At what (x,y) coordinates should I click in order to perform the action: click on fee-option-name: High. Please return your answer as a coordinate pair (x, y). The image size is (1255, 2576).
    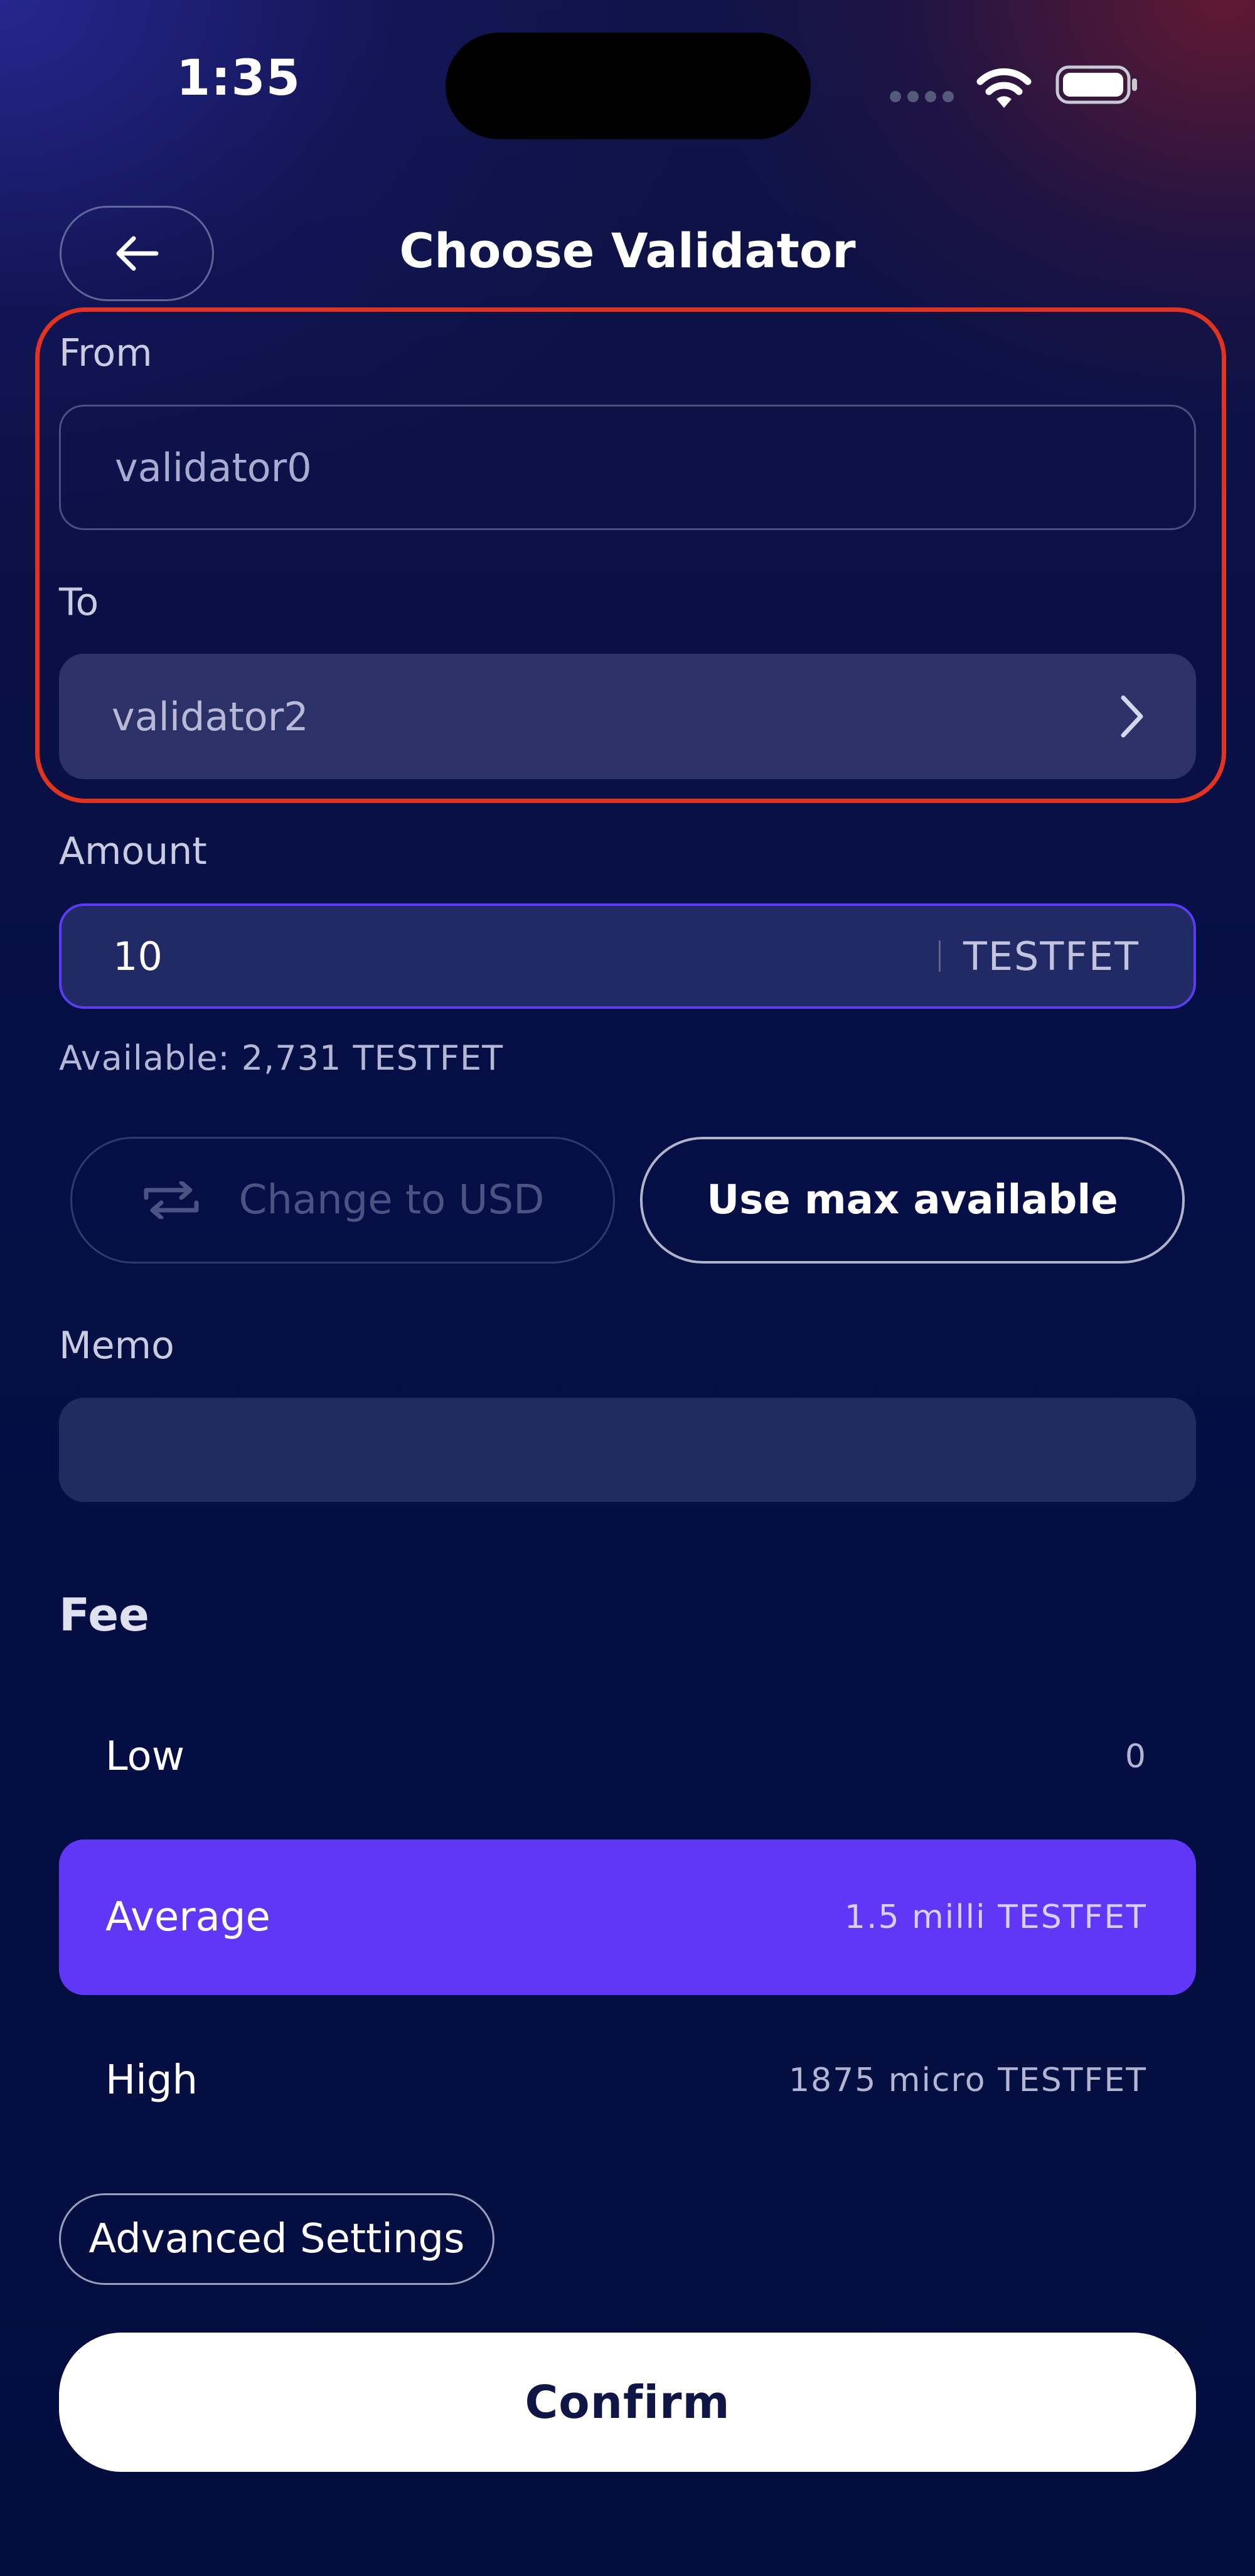
    Looking at the image, I should click on (151, 2081).